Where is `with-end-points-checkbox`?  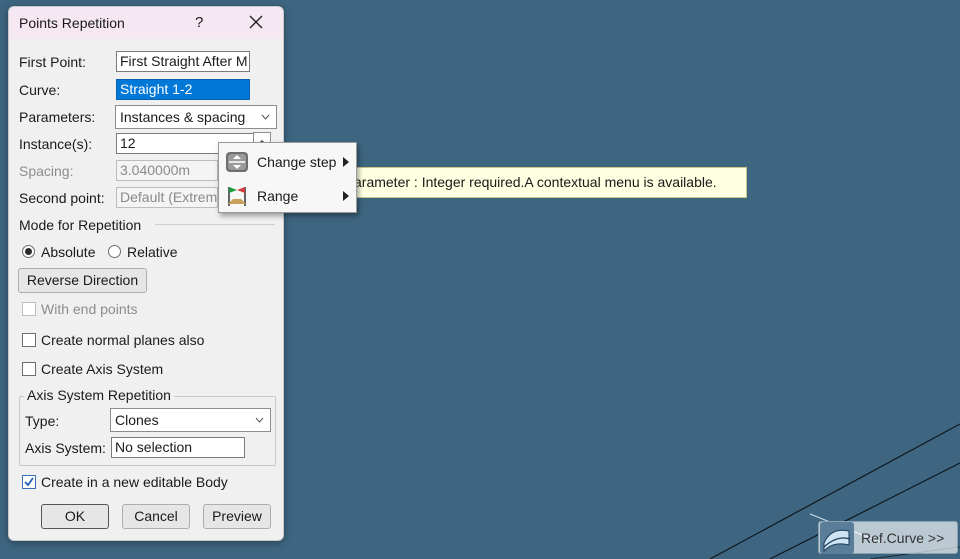
with-end-points-checkbox is located at coordinates (29, 309).